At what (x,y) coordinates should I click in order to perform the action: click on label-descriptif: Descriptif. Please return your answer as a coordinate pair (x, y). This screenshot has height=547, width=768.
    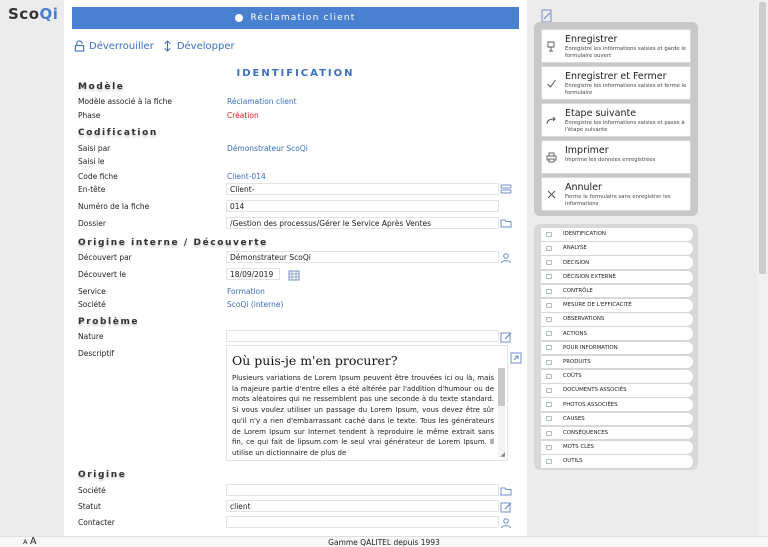
    Looking at the image, I should click on (96, 353).